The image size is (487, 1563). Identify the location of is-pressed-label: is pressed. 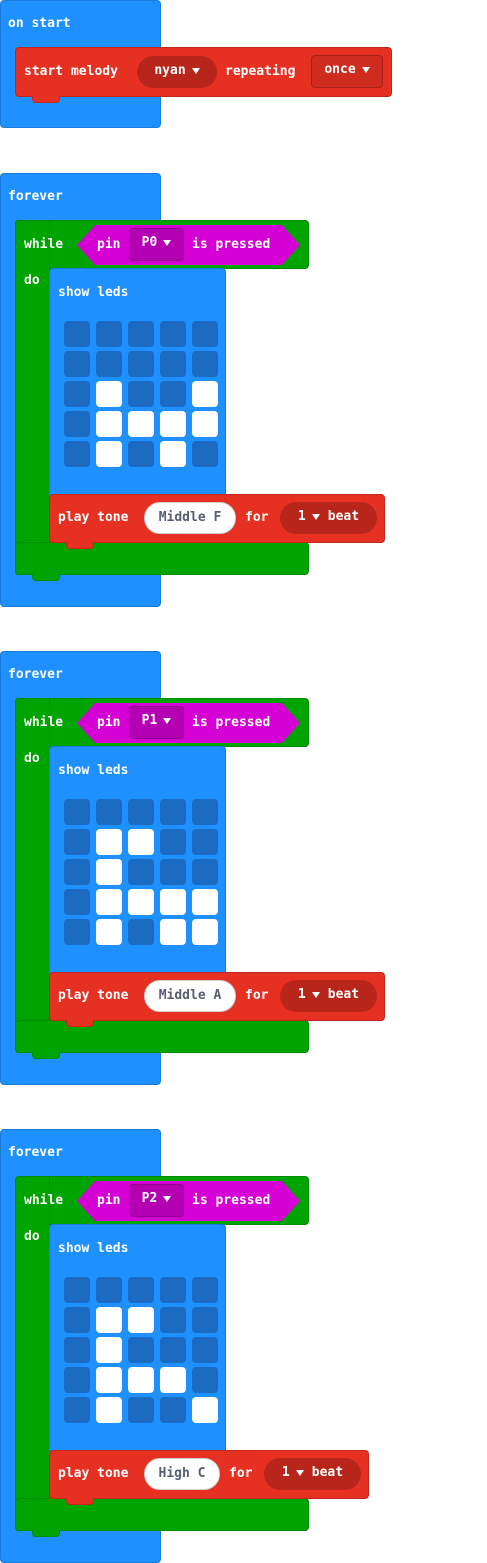
(231, 1200).